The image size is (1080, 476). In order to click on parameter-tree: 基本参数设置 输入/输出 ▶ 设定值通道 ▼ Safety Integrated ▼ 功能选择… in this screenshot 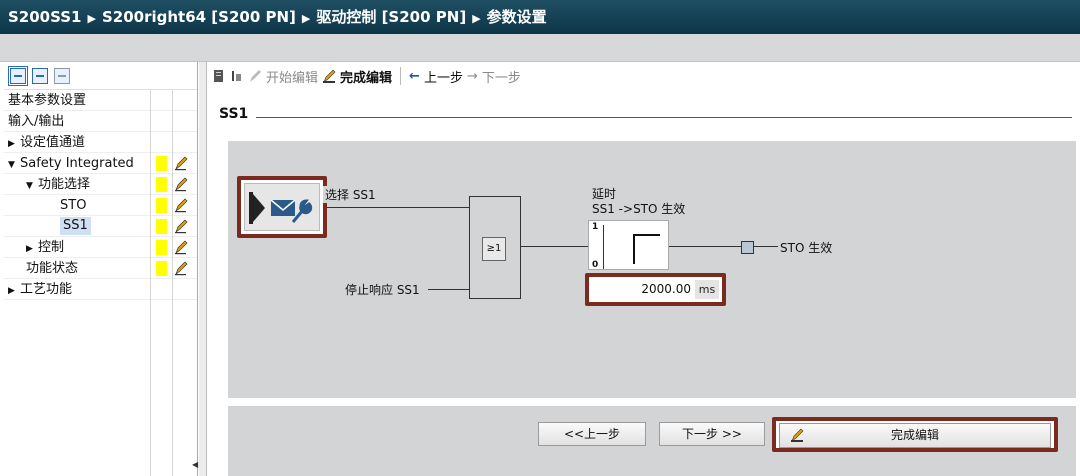, I will do `click(100, 195)`.